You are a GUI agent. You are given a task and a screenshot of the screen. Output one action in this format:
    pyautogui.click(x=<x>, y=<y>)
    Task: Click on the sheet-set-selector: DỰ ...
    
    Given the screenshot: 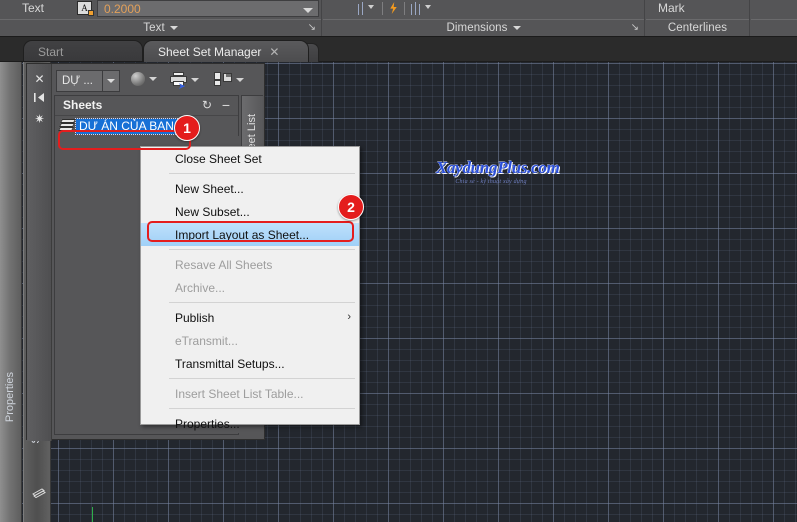 What is the action you would take?
    pyautogui.click(x=88, y=81)
    